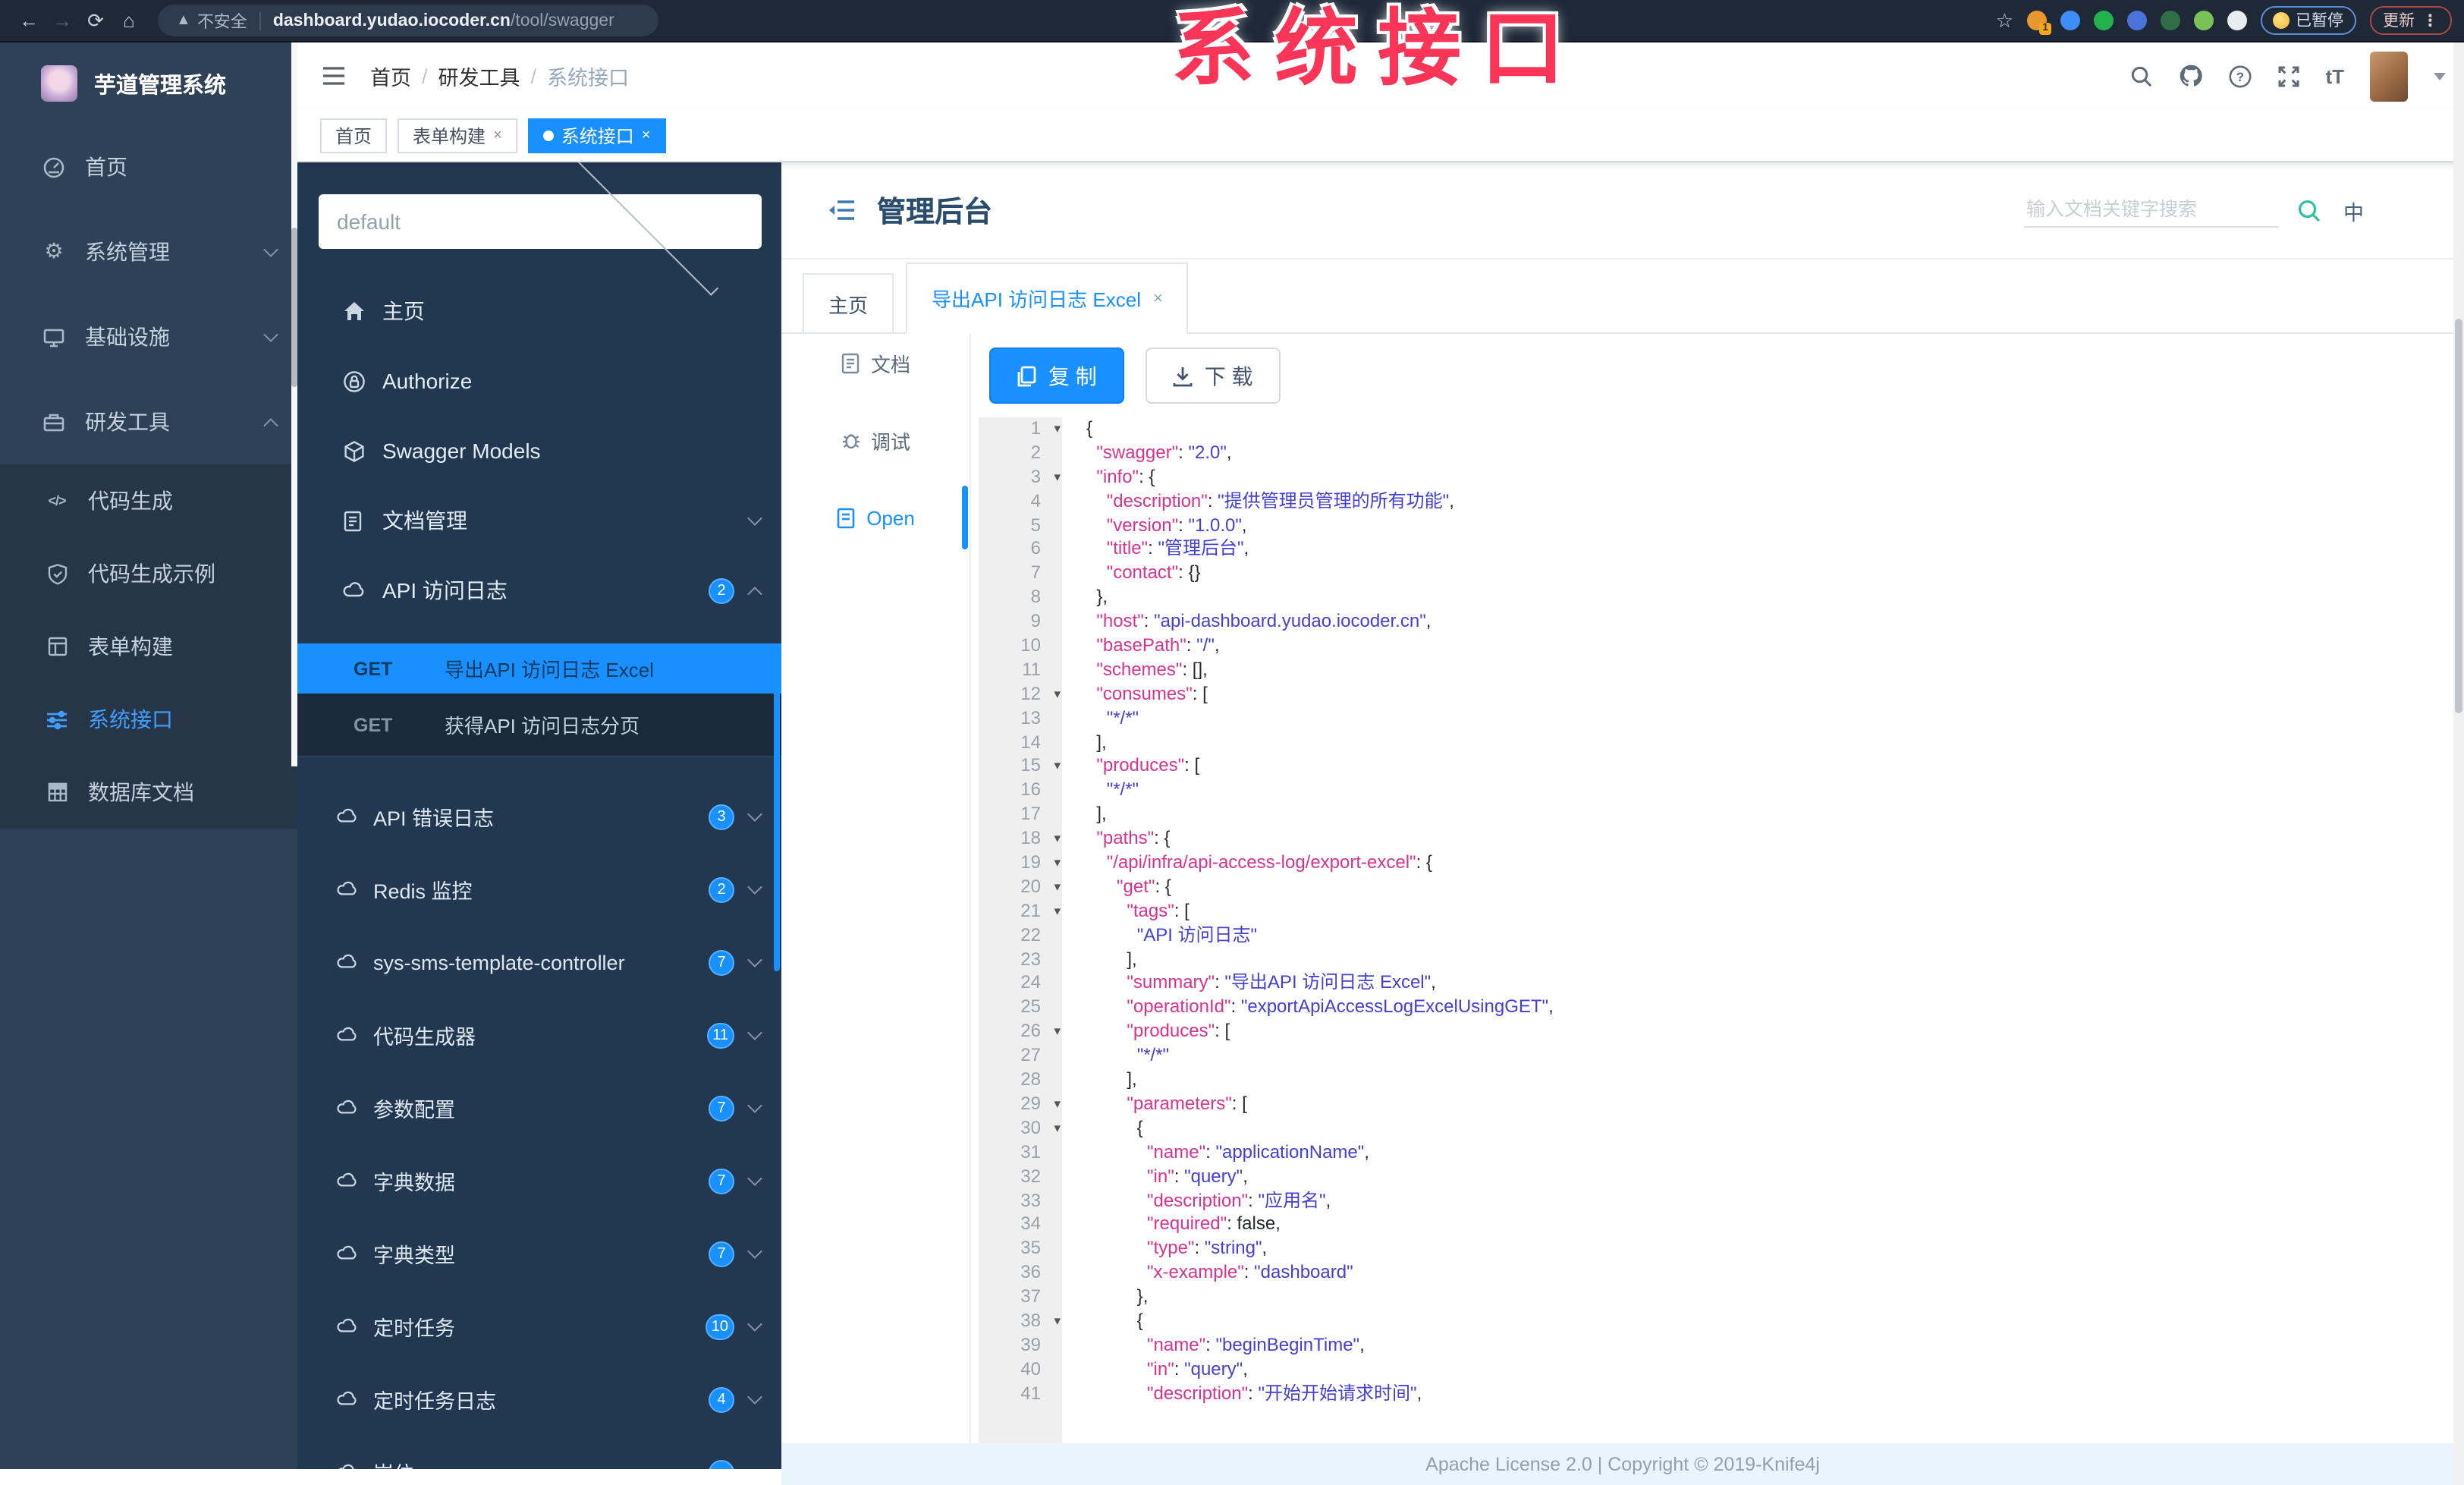 The height and width of the screenshot is (1485, 2464). I want to click on gutter-line: 35, so click(1020, 1250).